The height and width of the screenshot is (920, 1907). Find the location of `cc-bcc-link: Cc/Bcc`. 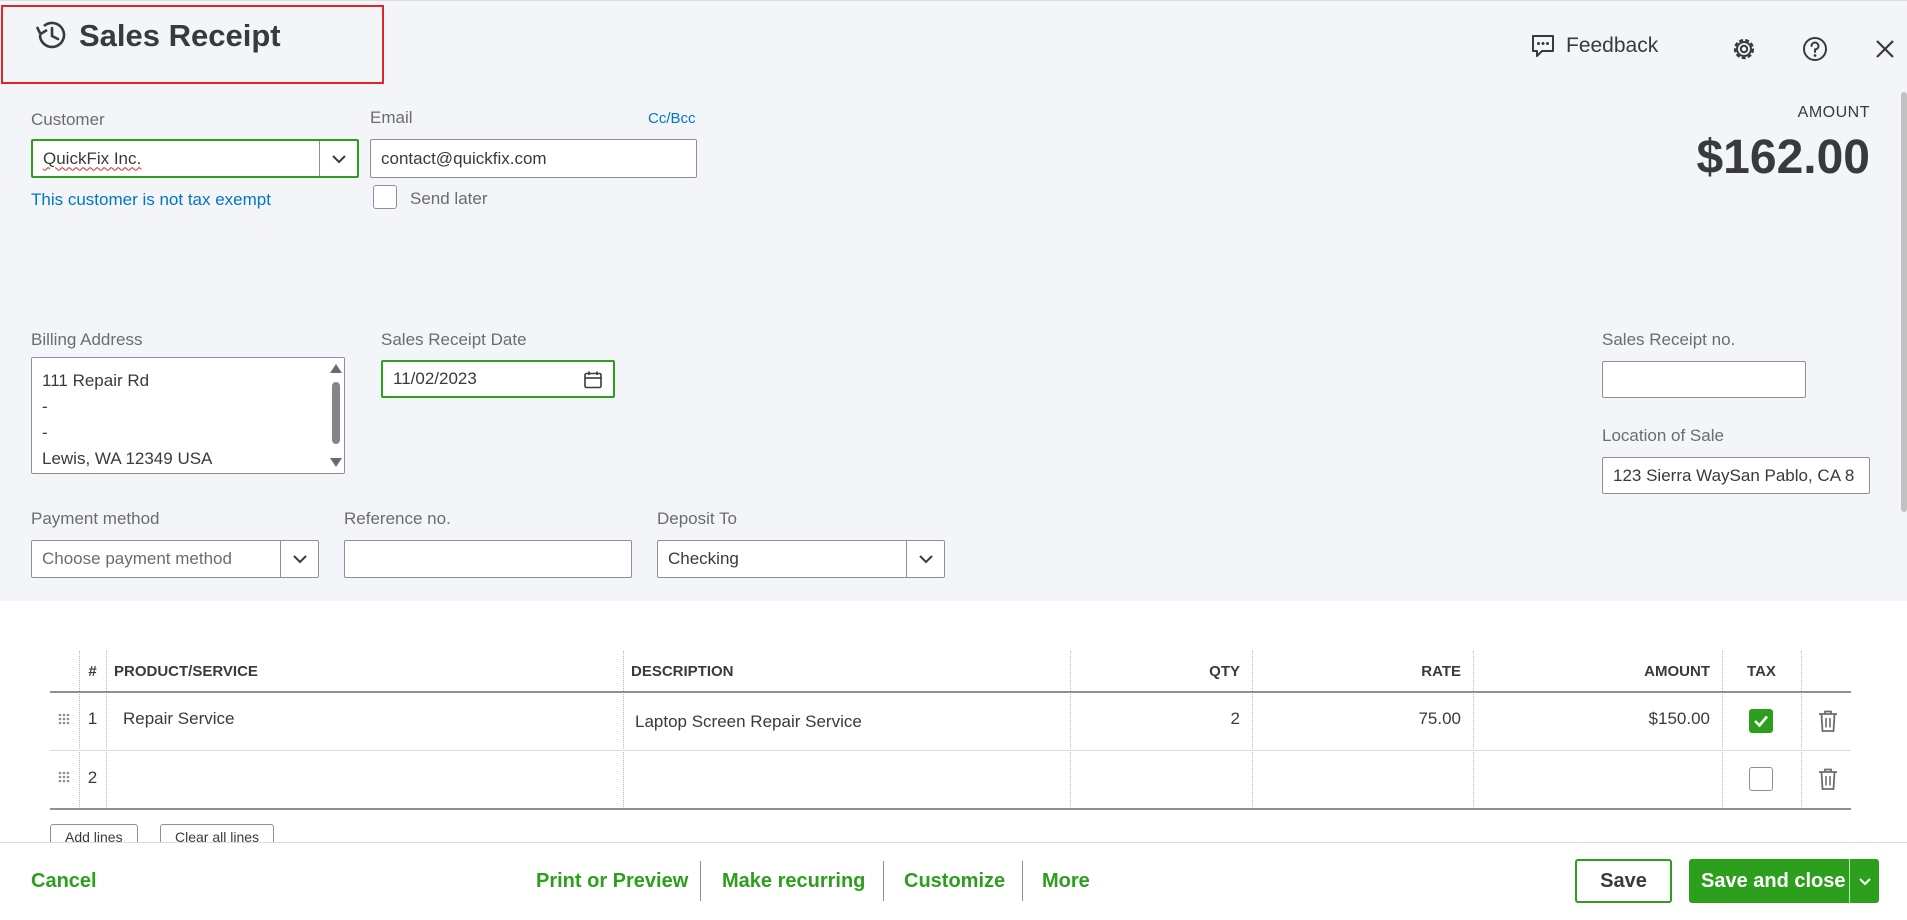

cc-bcc-link: Cc/Bcc is located at coordinates (672, 118).